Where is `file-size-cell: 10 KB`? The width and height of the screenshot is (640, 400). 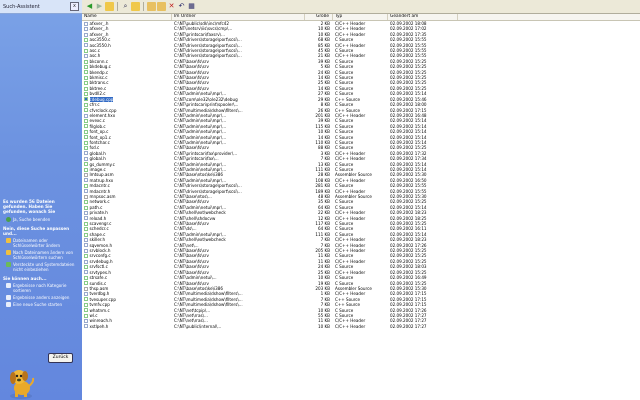
file-size-cell: 10 KB is located at coordinates (323, 326).